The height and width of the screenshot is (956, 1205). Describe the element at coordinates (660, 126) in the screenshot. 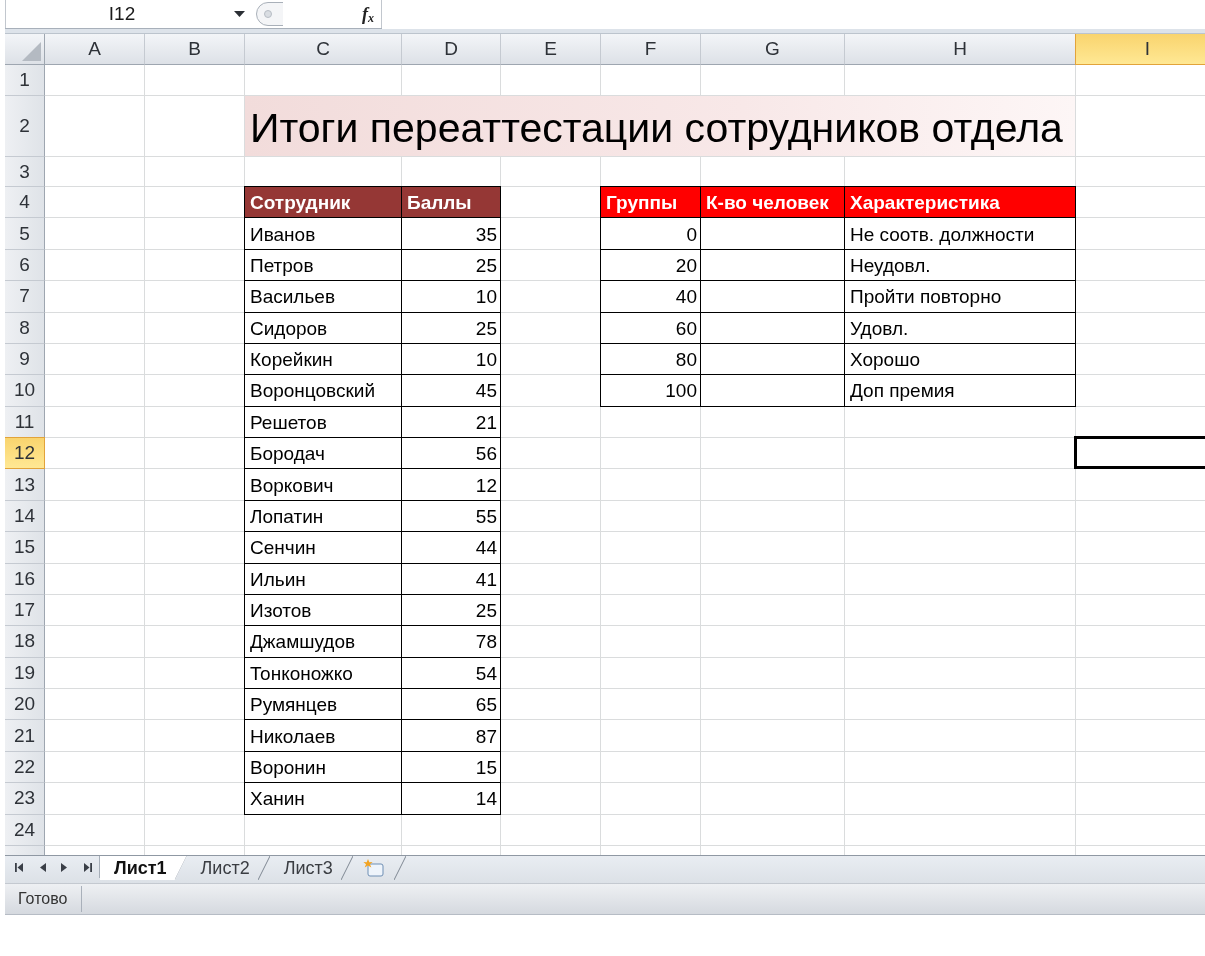

I see `sheet-title: Итоги переаттестации сотрудников отдела` at that location.